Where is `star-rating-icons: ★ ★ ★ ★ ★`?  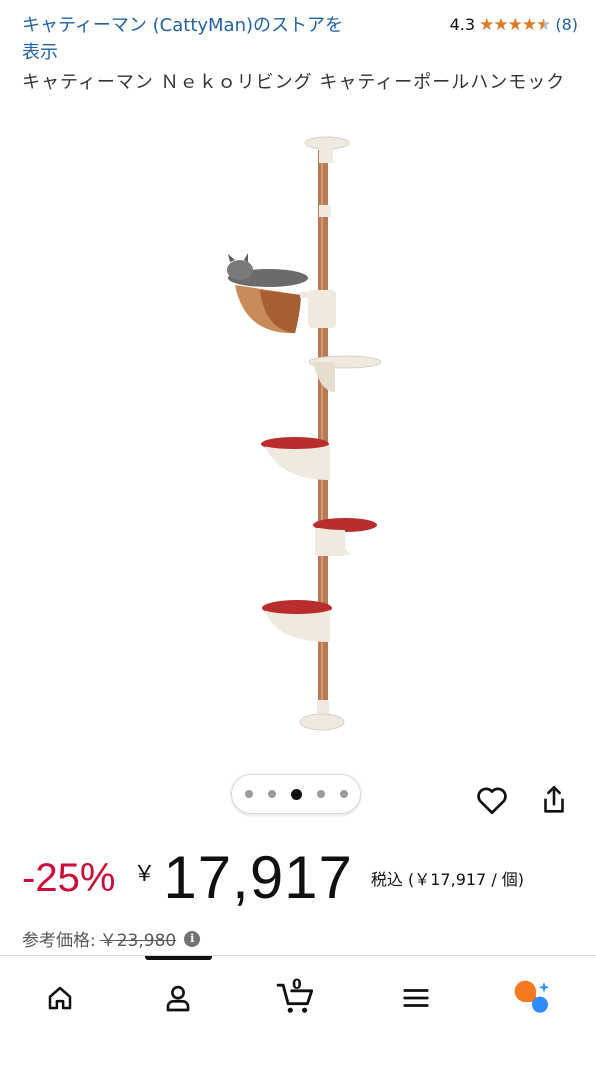 star-rating-icons: ★ ★ ★ ★ ★ is located at coordinates (515, 24).